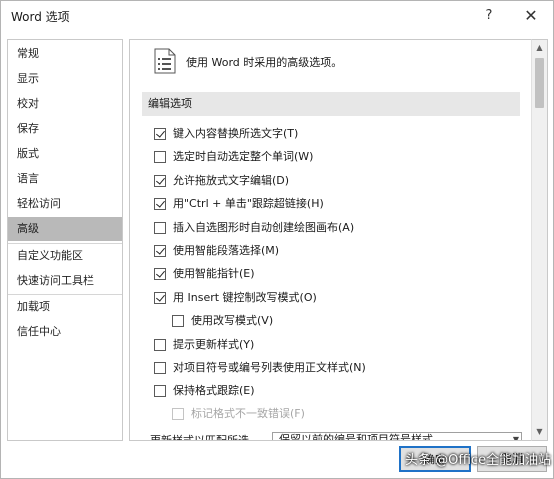  Describe the element at coordinates (539, 83) in the screenshot. I see `scrollbar-thumb` at that location.